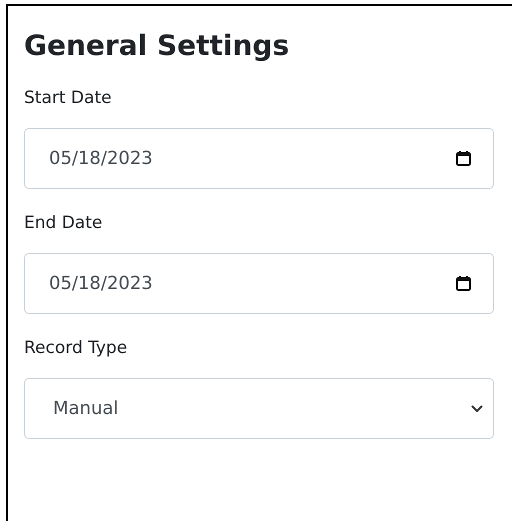 Image resolution: width=512 pixels, height=523 pixels. I want to click on field-label: End Date, so click(64, 223).